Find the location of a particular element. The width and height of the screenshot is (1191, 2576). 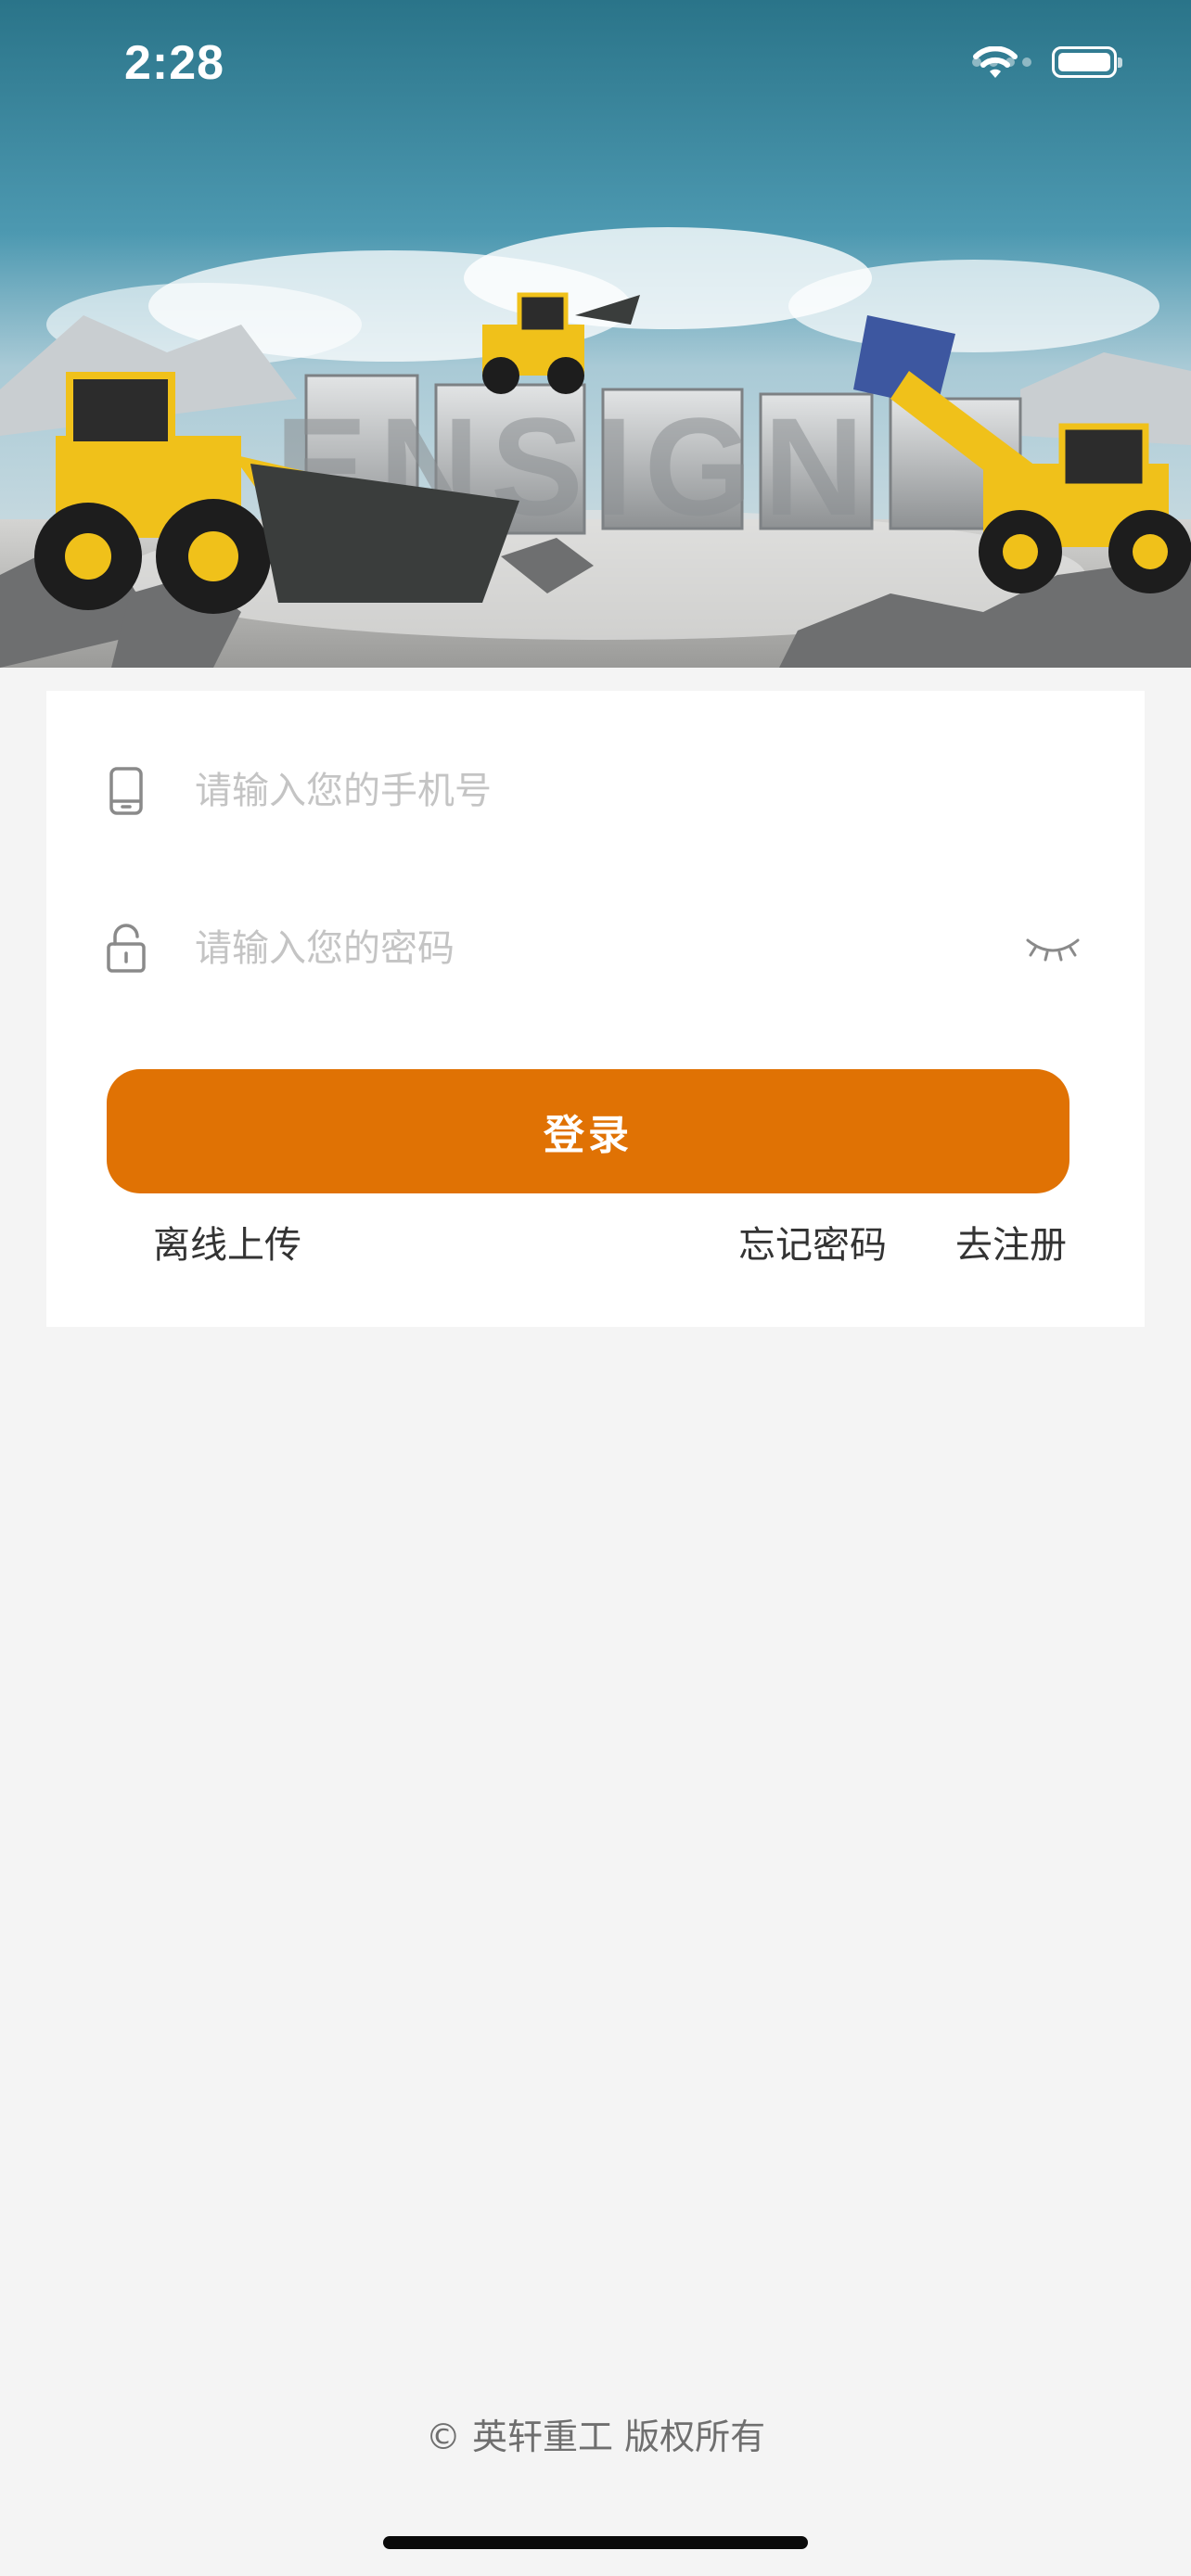

lock-icon is located at coordinates (127, 949).